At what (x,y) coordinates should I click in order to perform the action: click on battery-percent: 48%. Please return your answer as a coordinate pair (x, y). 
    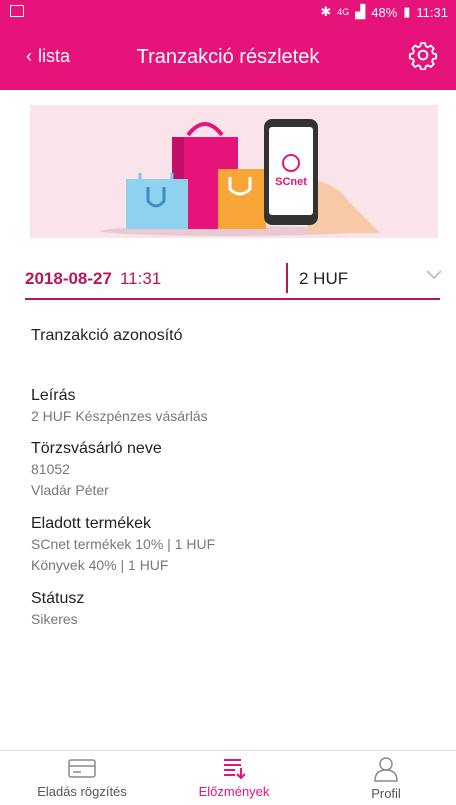
    Looking at the image, I should click on (384, 12).